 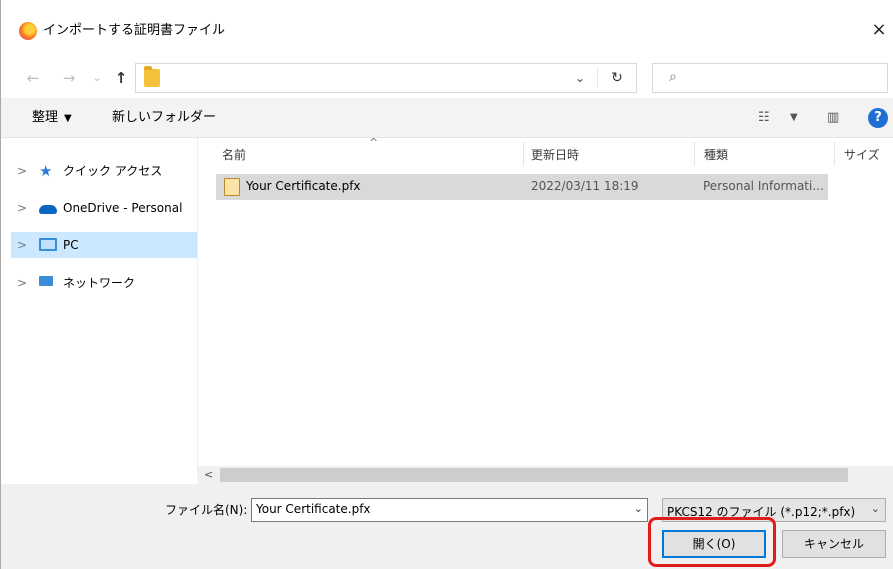 I want to click on sidebar-item-onedrive: > OneDrive - Personal, so click(x=104, y=208).